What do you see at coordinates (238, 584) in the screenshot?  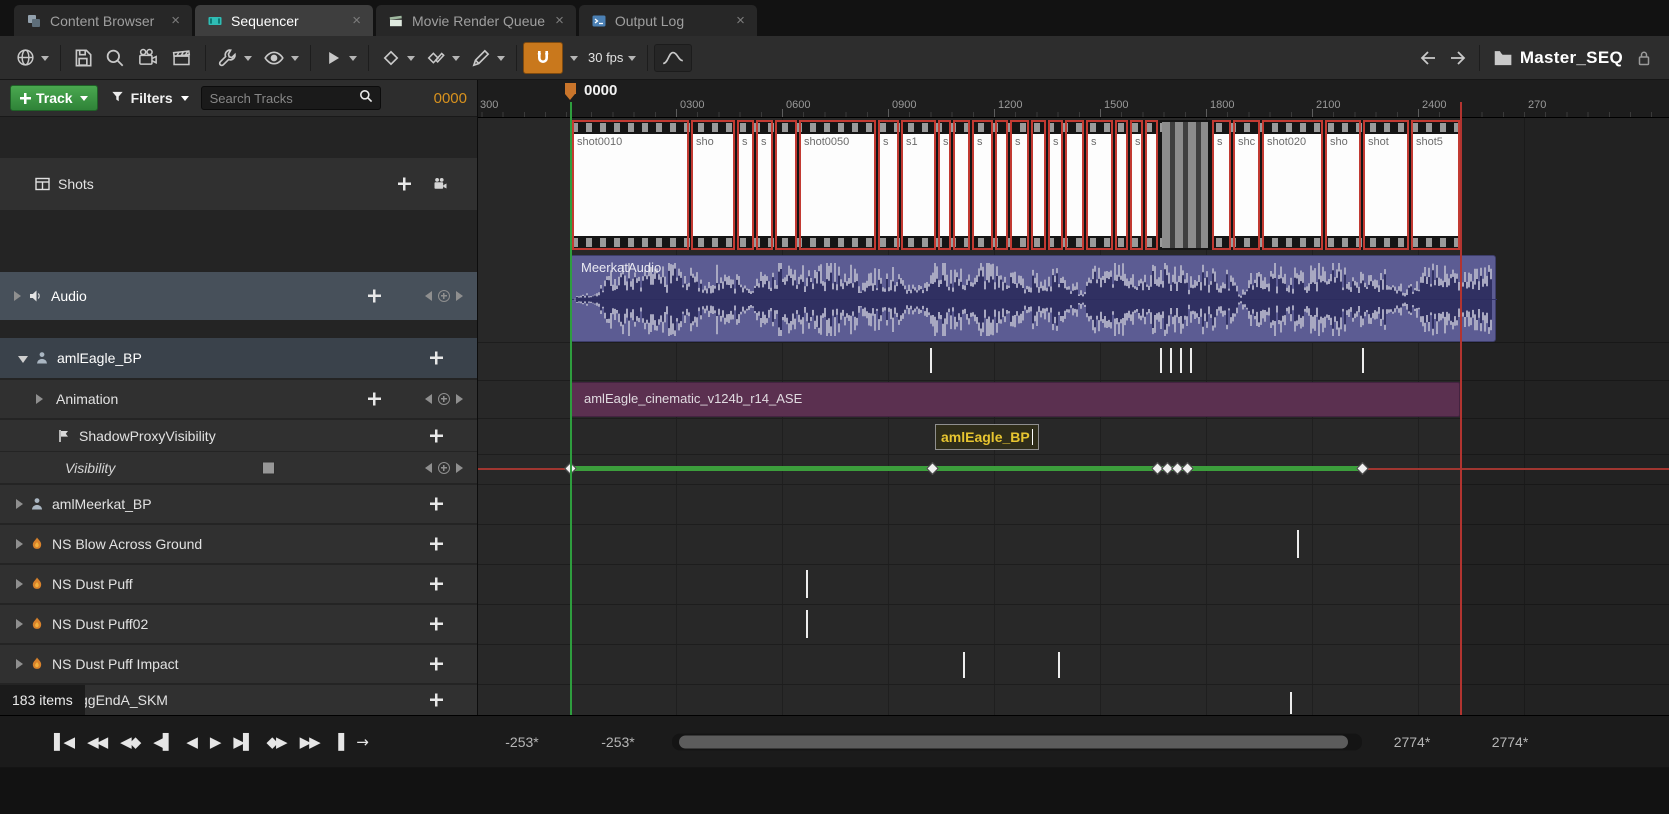 I see `track-row-ns-dust-puff: NS Dust Puff` at bounding box center [238, 584].